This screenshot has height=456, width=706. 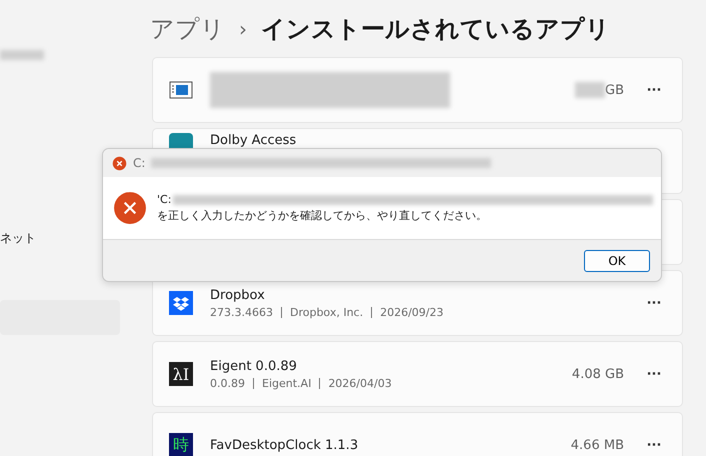 What do you see at coordinates (327, 312) in the screenshot?
I see `app-publisher: Dropbox, Inc.` at bounding box center [327, 312].